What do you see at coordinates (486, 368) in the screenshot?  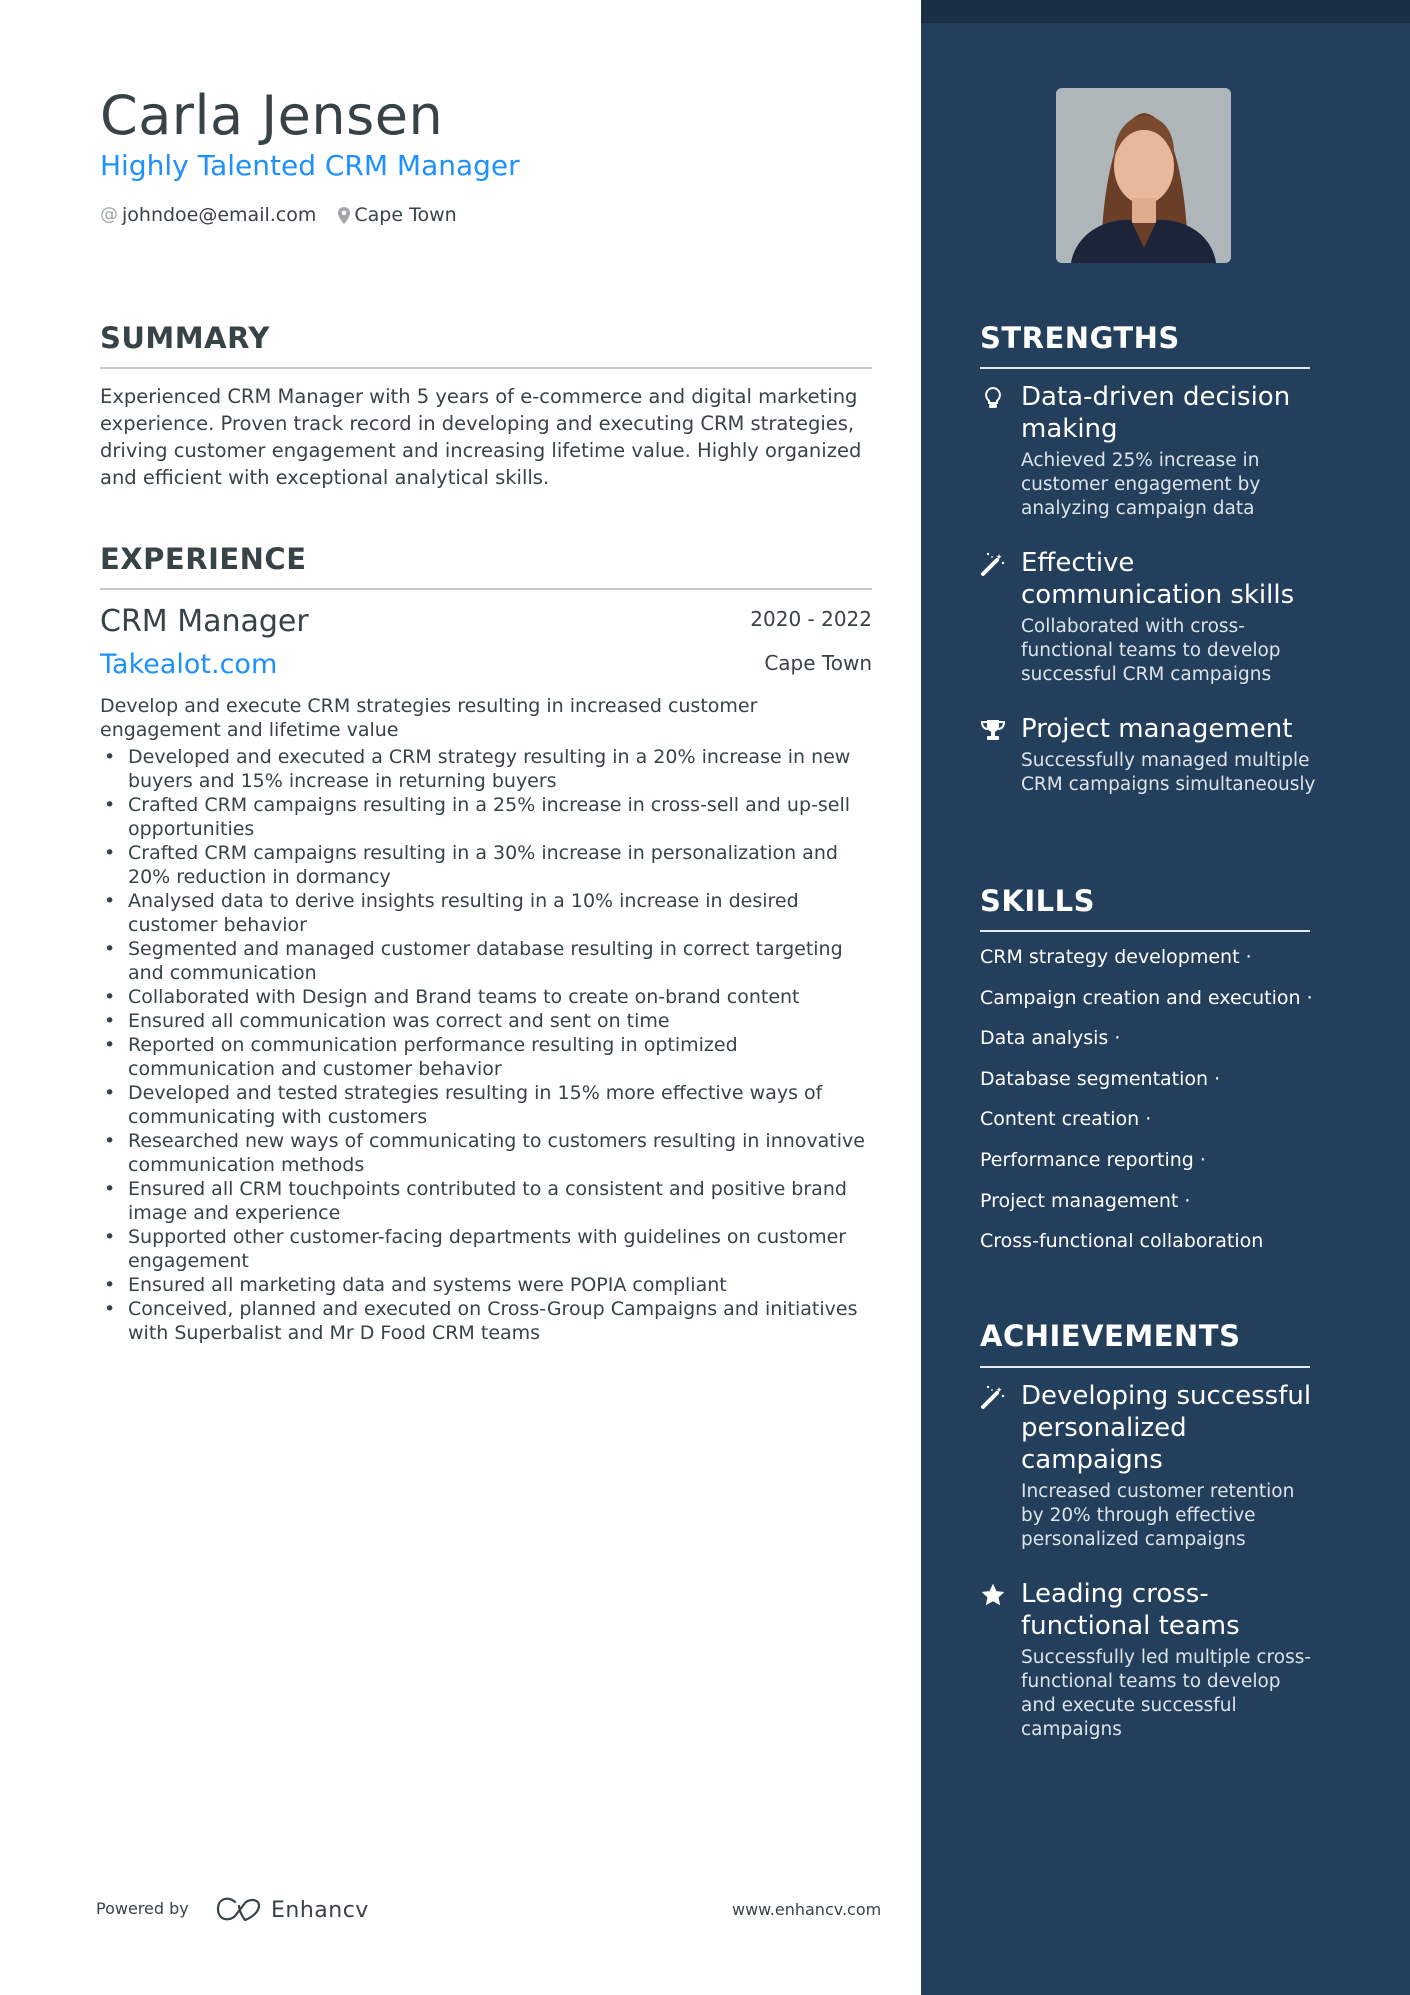 I see `summary-divider` at bounding box center [486, 368].